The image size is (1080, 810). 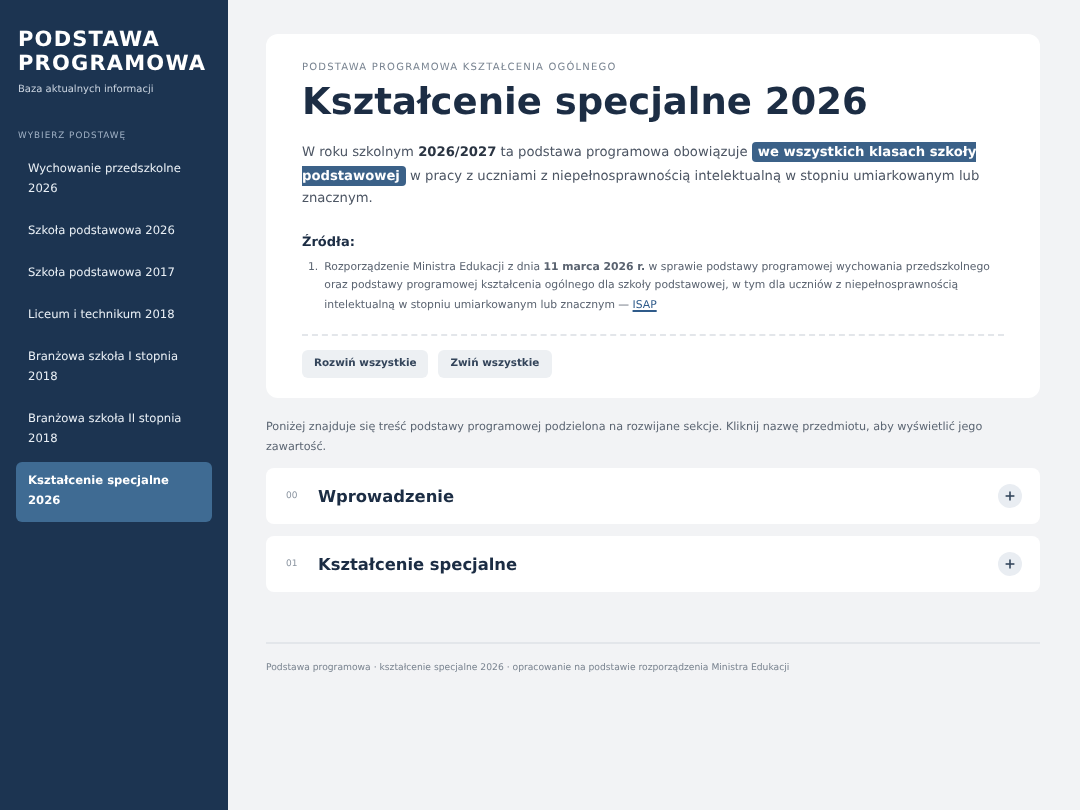 I want to click on page-title: Kształcenie specjalne 2026, so click(x=586, y=103).